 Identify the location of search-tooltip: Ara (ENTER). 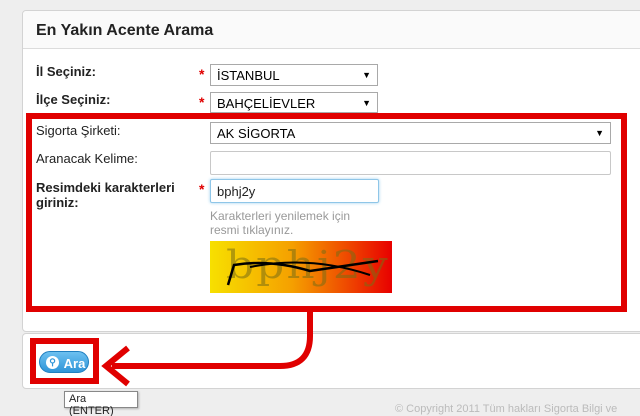
(101, 403).